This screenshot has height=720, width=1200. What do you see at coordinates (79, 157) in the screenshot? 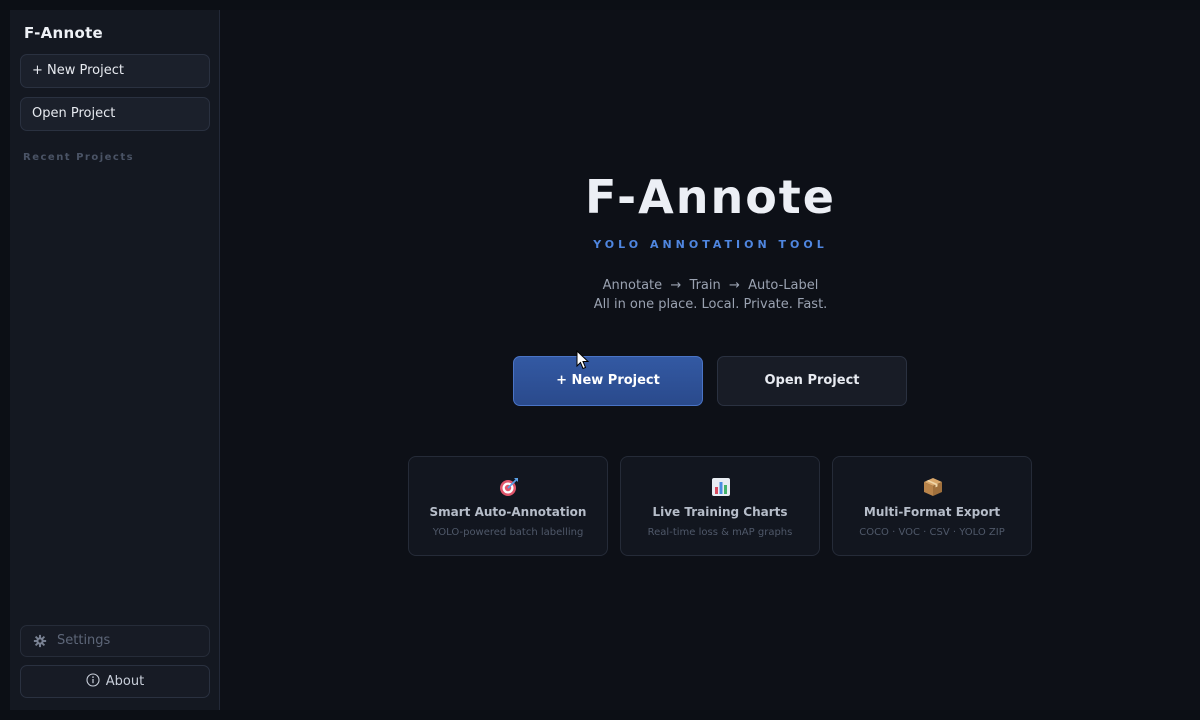
I see `recent-projects-heading: Recent Projects` at bounding box center [79, 157].